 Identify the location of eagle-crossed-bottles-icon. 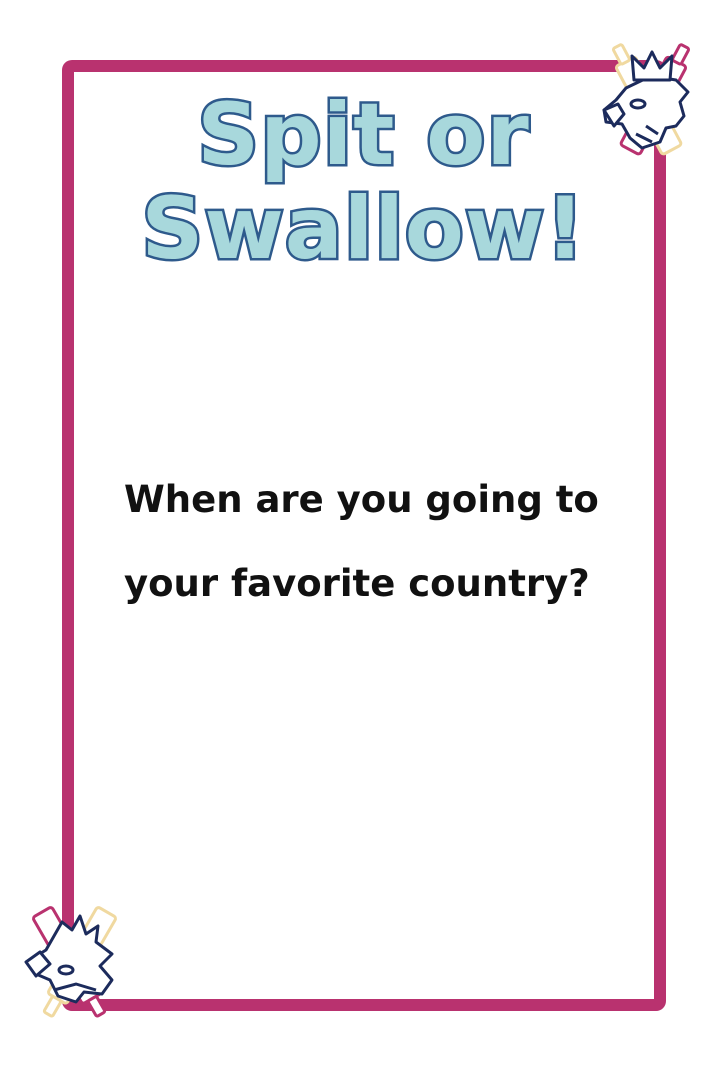
(70, 962).